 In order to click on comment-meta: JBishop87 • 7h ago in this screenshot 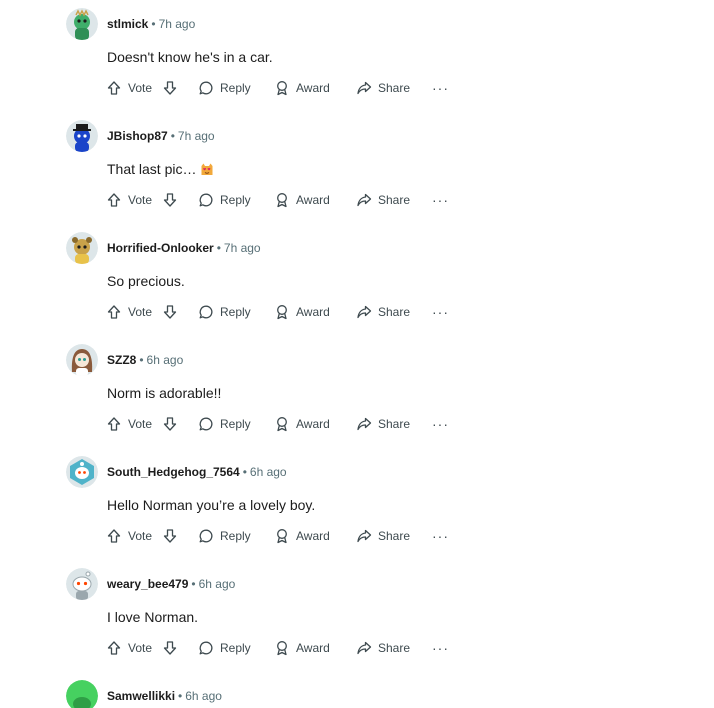, I will do `click(161, 136)`.